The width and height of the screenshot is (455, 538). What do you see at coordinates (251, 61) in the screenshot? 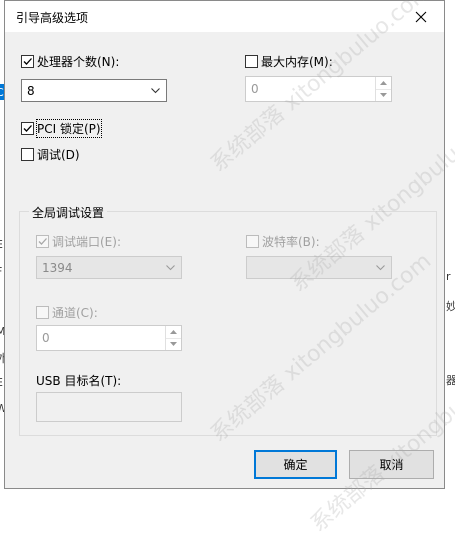
I see `max-memory-checkbox` at bounding box center [251, 61].